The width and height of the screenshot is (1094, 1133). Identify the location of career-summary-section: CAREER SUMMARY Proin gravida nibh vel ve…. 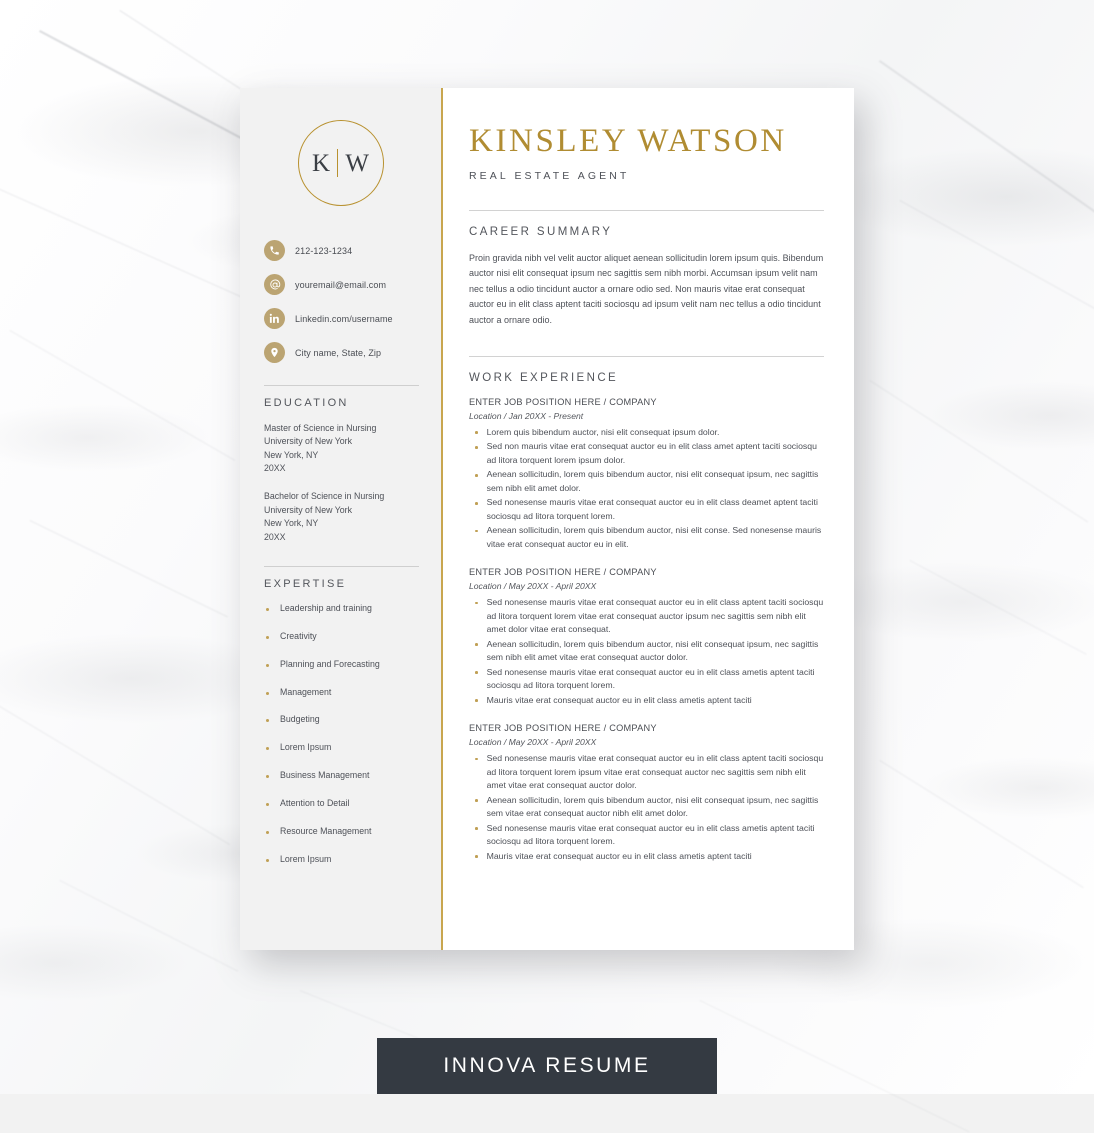
(646, 268).